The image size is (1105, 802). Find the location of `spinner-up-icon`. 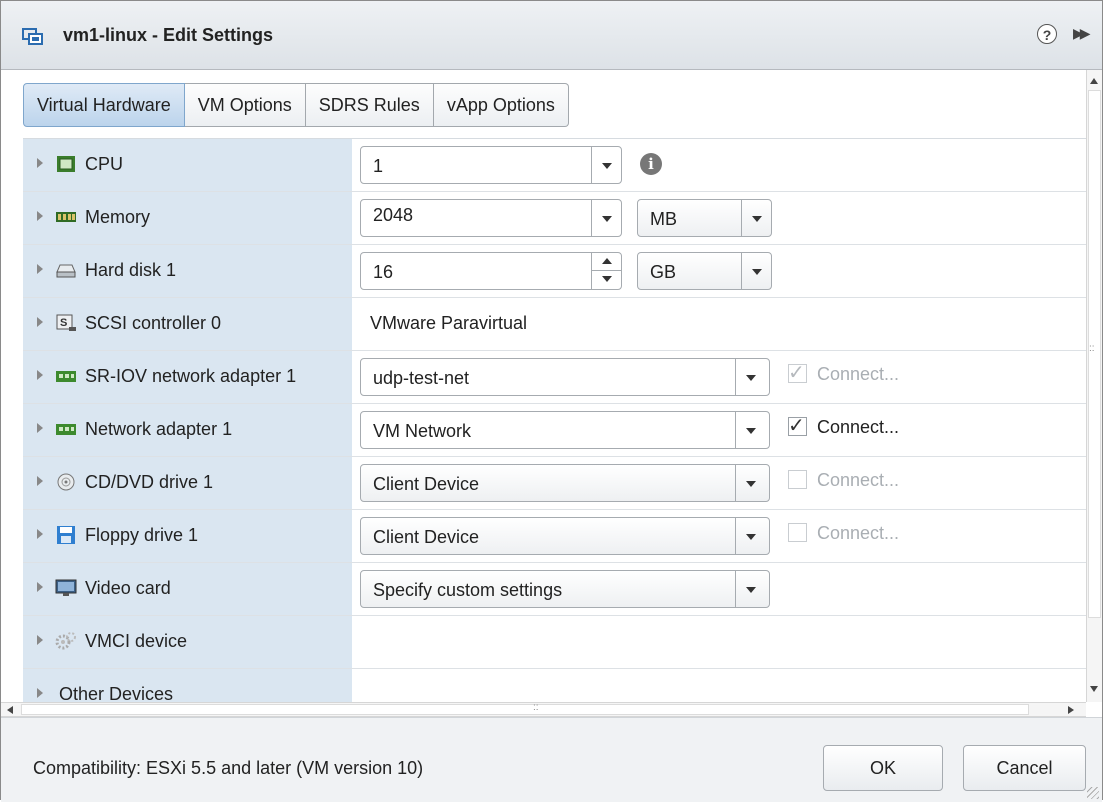

spinner-up-icon is located at coordinates (606, 262).